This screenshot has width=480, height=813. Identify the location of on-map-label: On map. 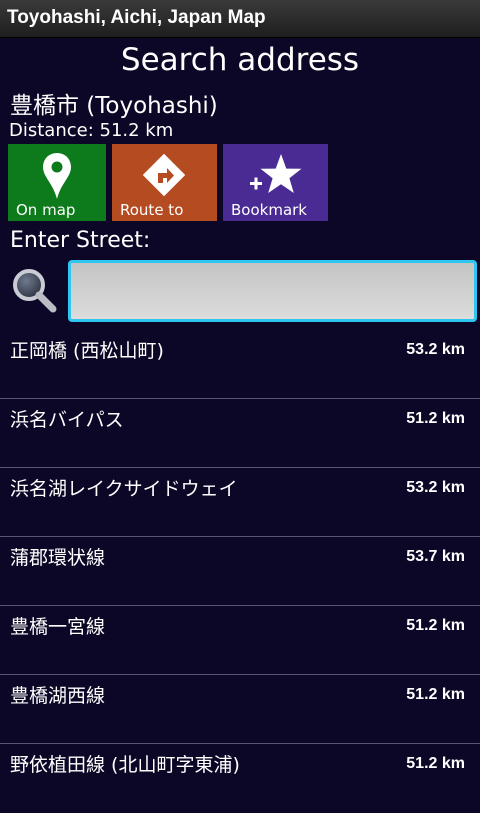
(46, 210).